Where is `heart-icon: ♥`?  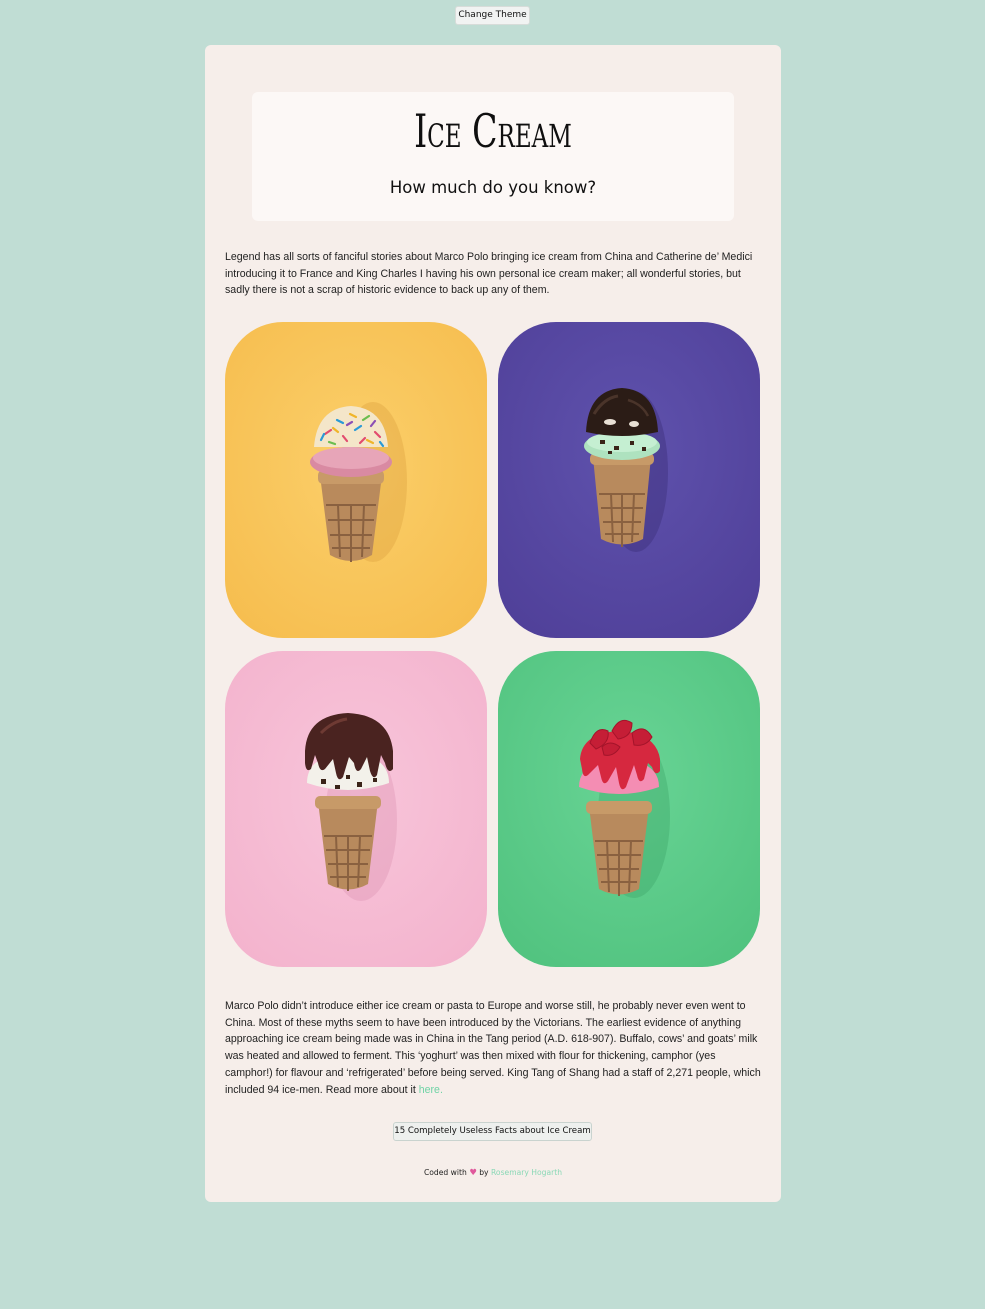 heart-icon: ♥ is located at coordinates (473, 1173).